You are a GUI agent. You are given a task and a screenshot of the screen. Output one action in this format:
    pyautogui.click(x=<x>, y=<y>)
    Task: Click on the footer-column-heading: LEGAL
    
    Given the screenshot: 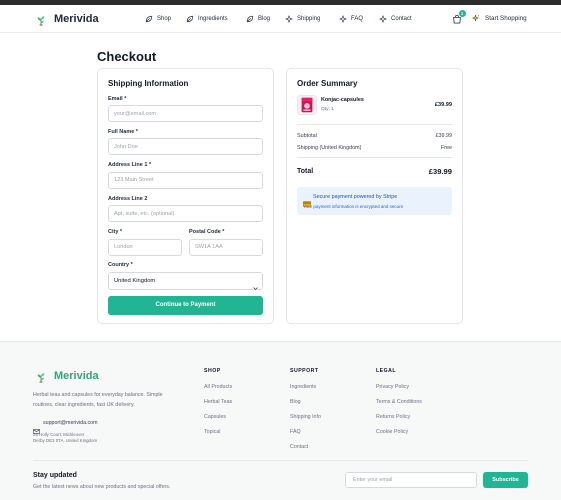 What is the action you would take?
    pyautogui.click(x=386, y=370)
    